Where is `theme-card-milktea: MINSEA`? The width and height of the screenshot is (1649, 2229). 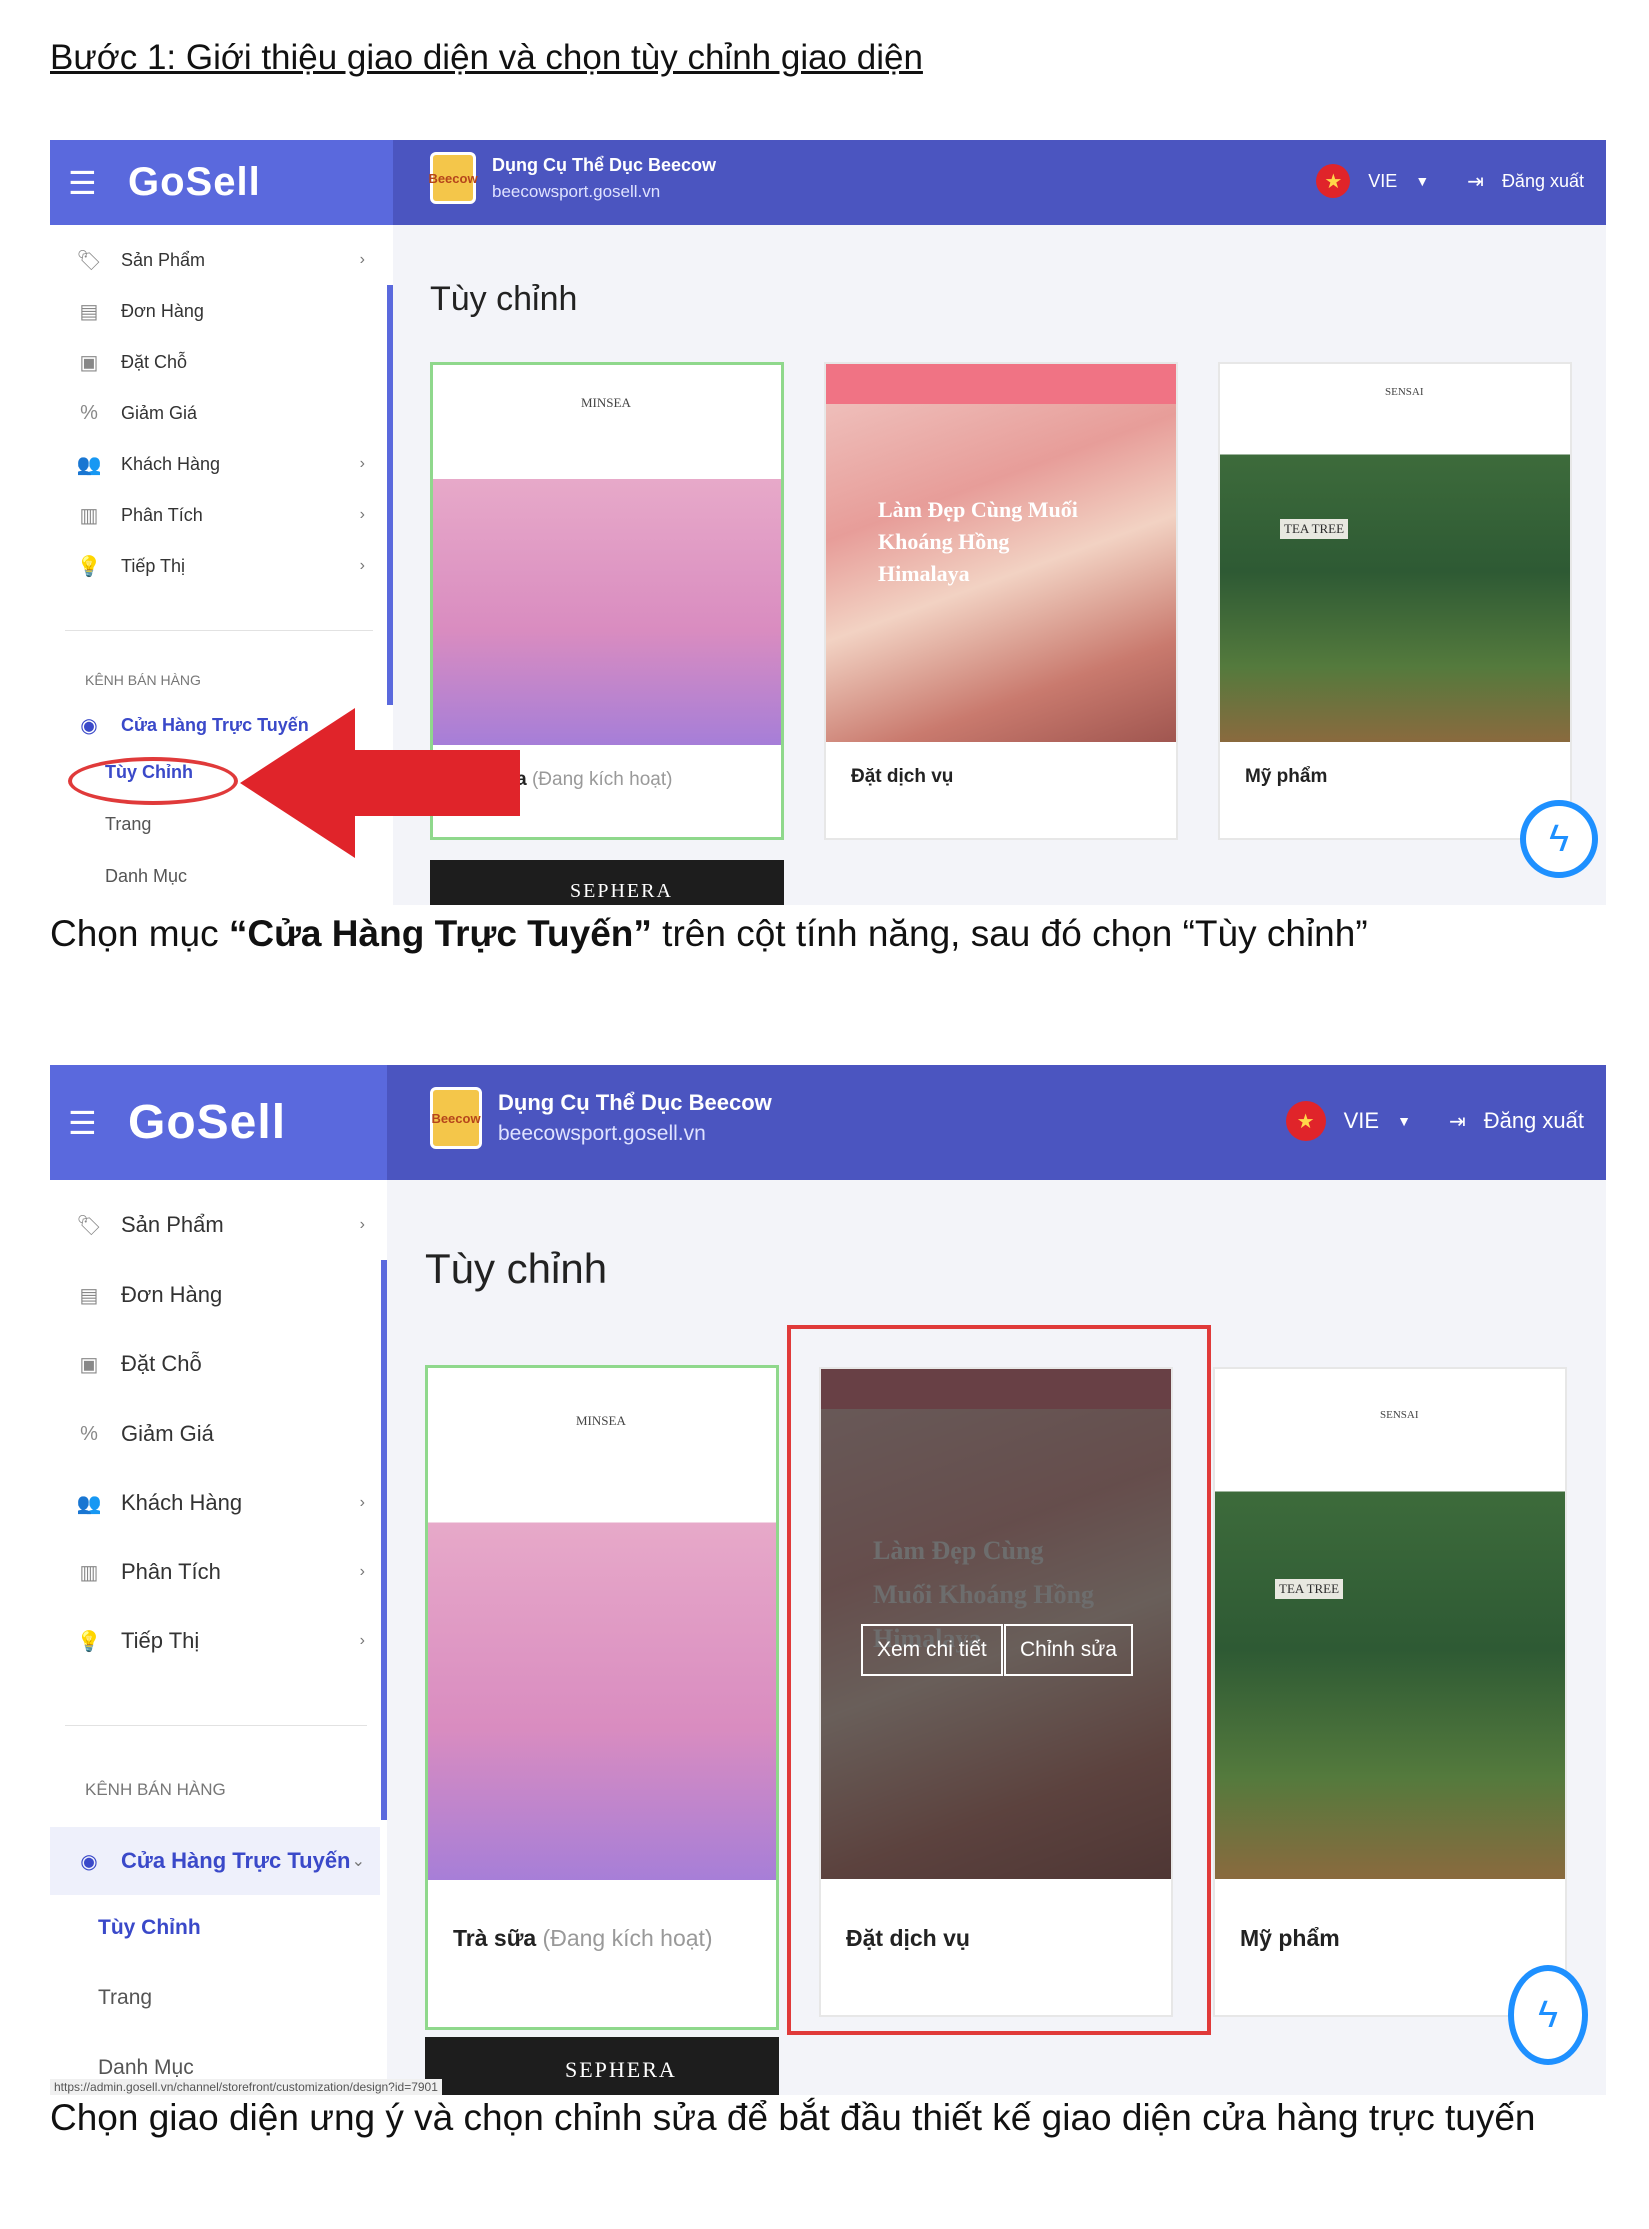 theme-card-milktea: MINSEA is located at coordinates (602, 1625).